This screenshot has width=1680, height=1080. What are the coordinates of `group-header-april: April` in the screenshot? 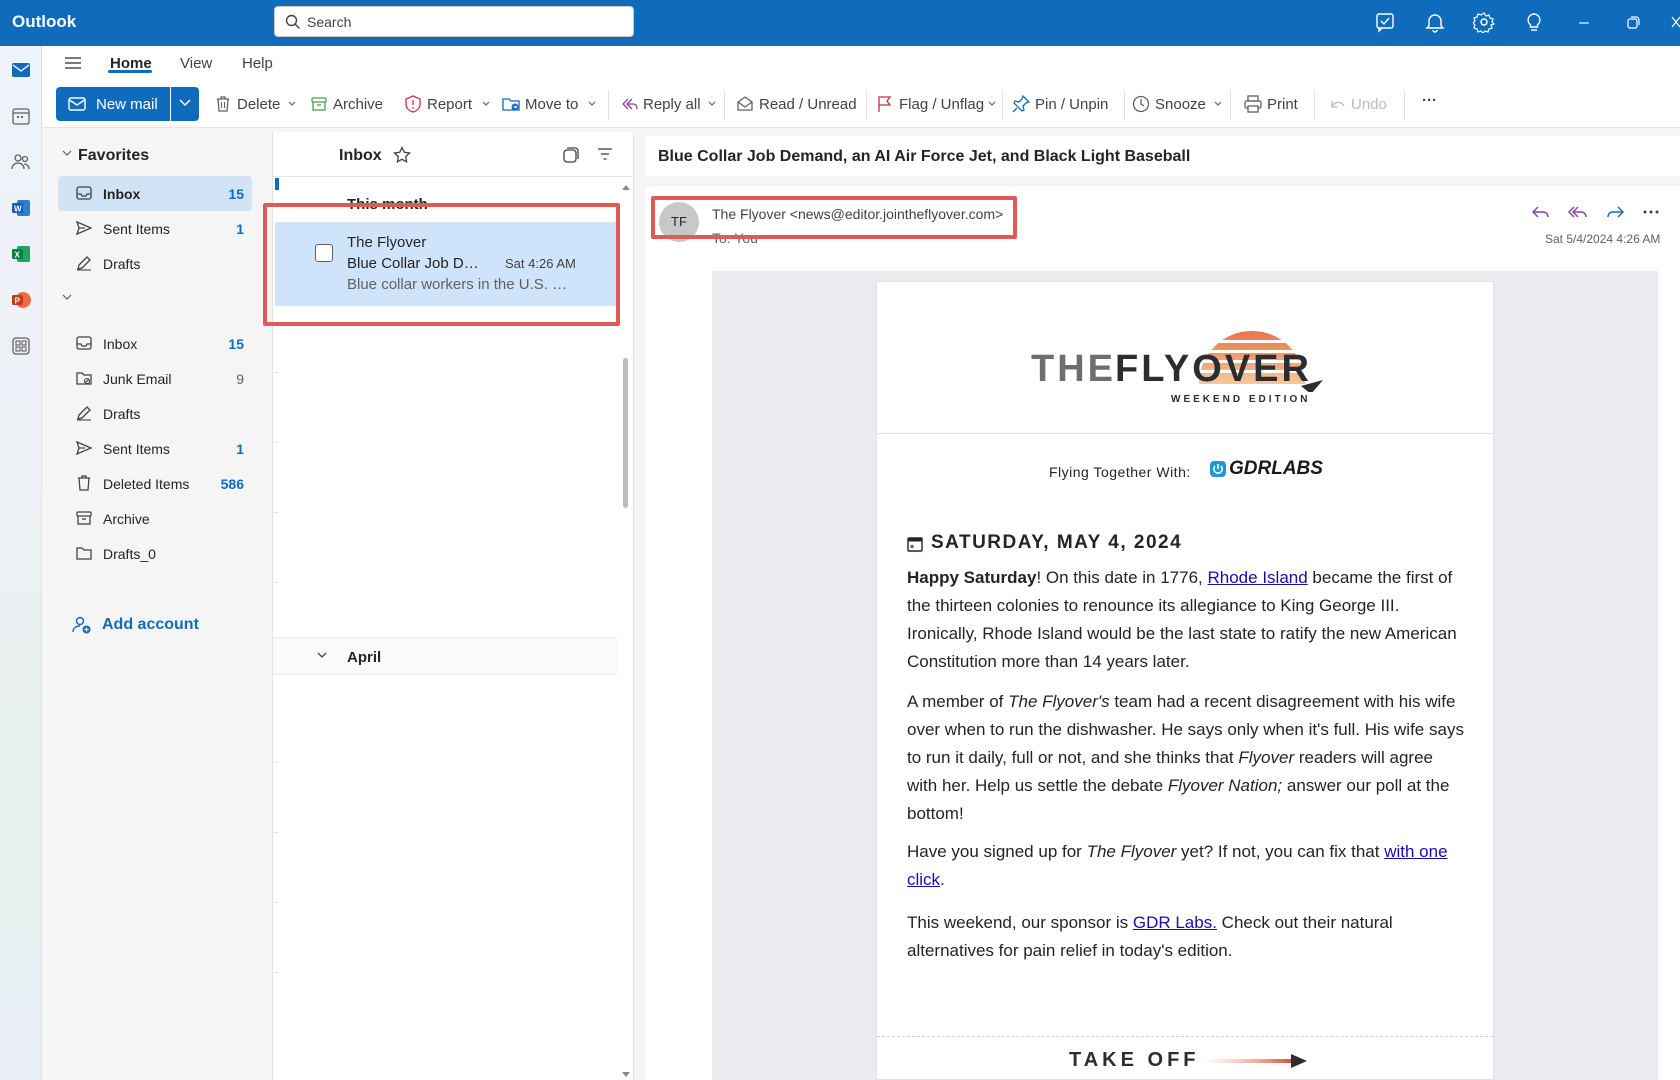 It's located at (445, 656).